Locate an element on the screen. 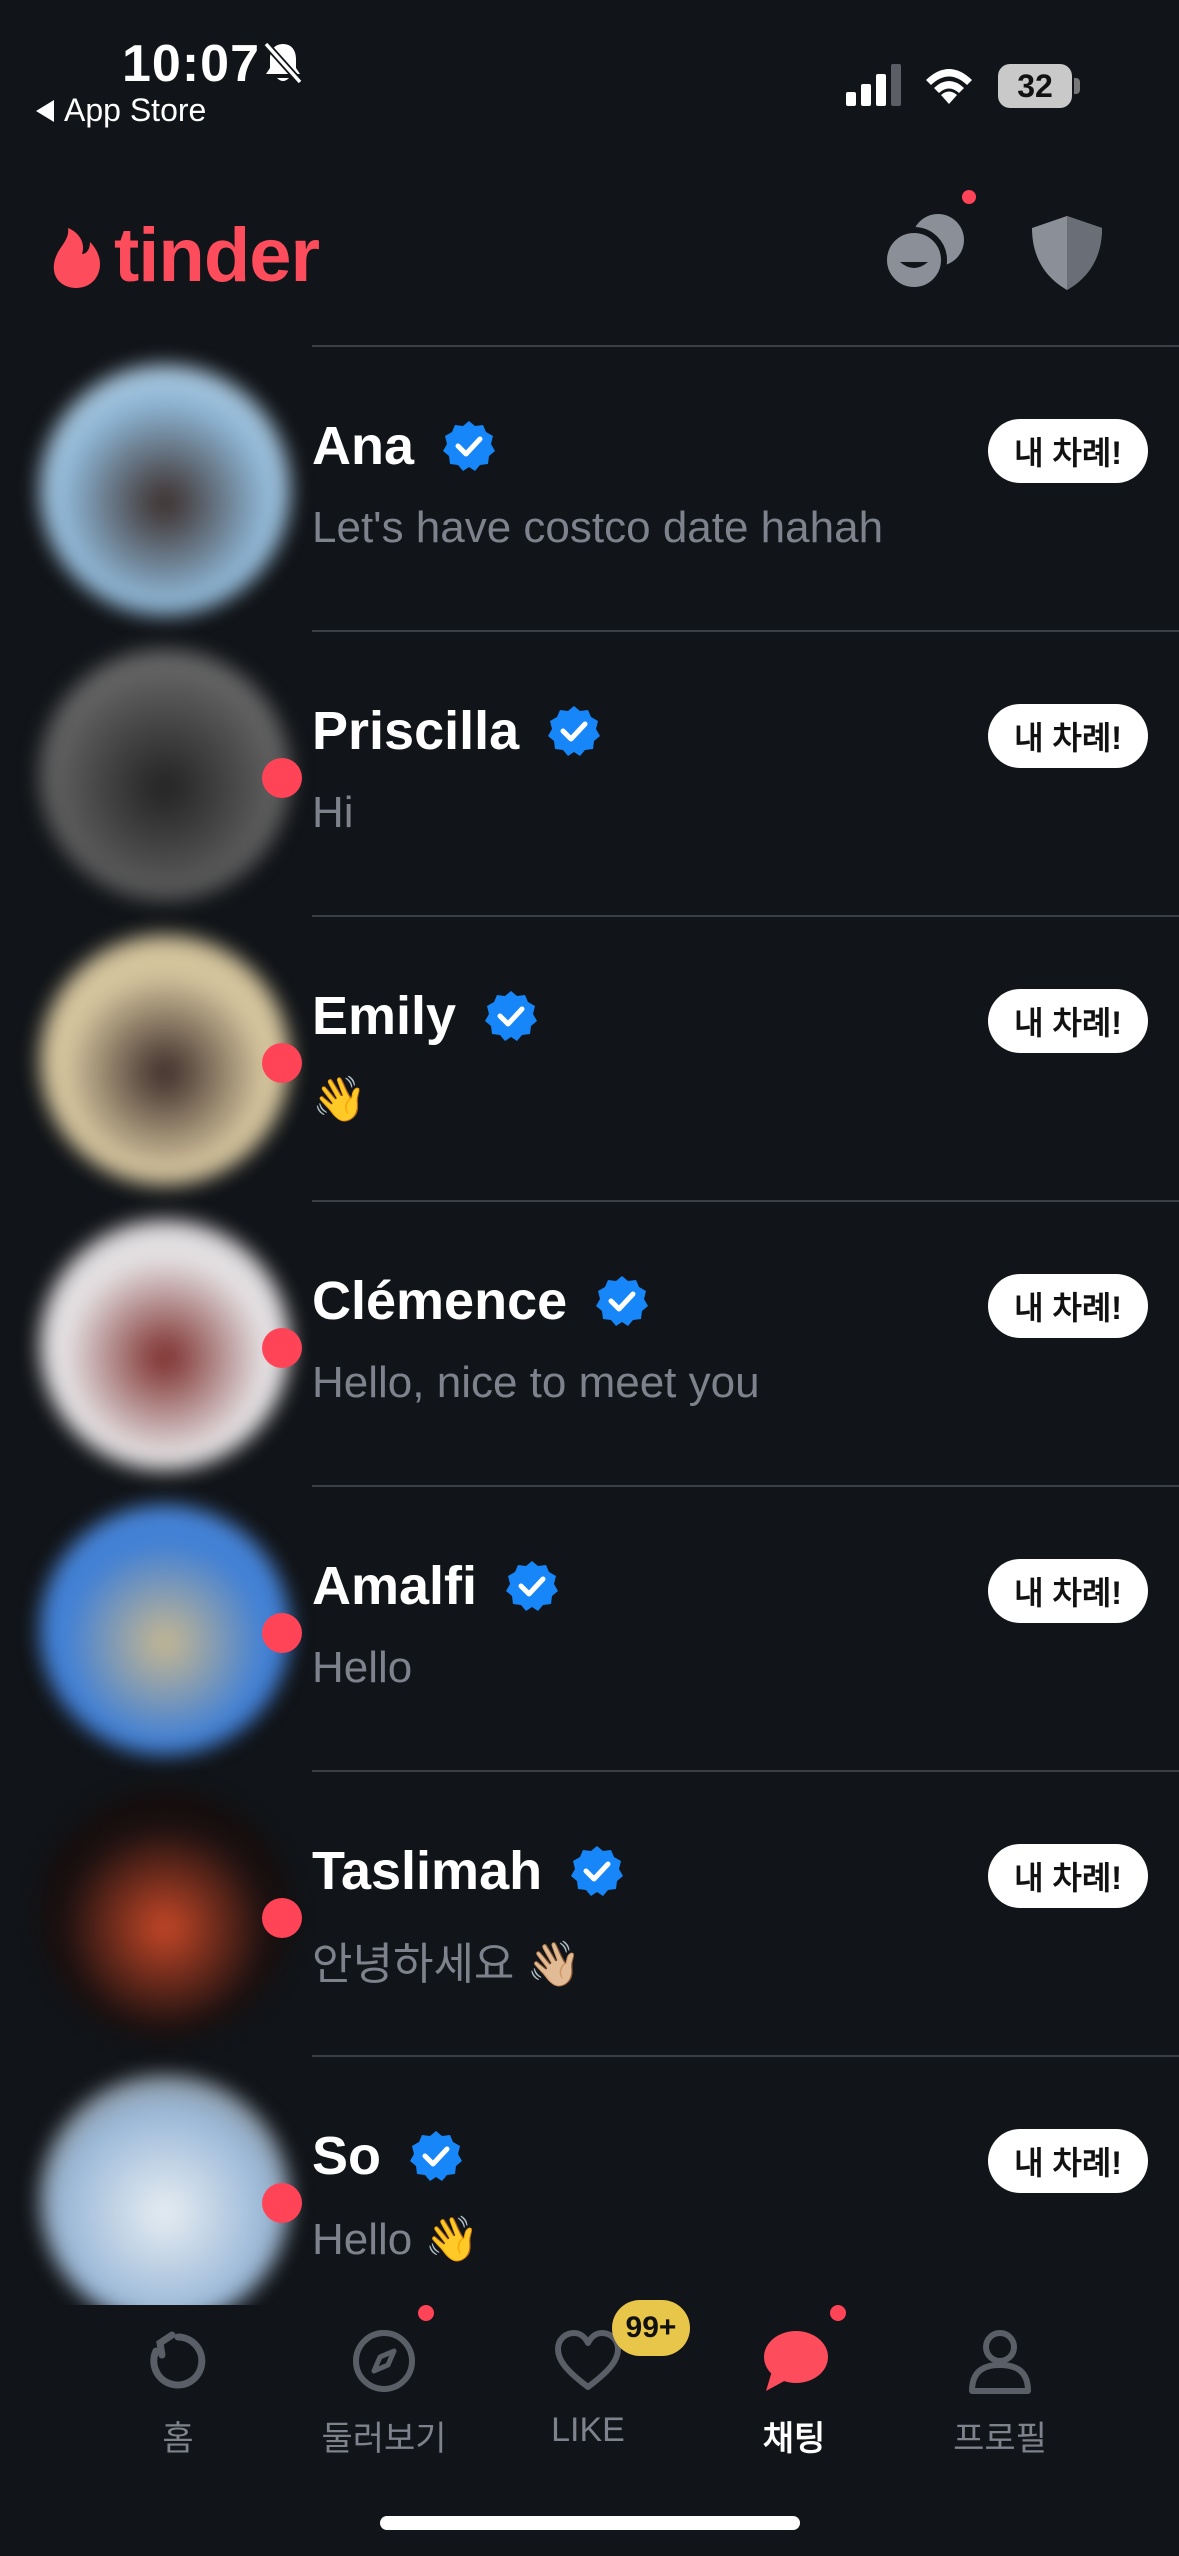 This screenshot has height=2556, width=1179. matches-notification-dot is located at coordinates (969, 197).